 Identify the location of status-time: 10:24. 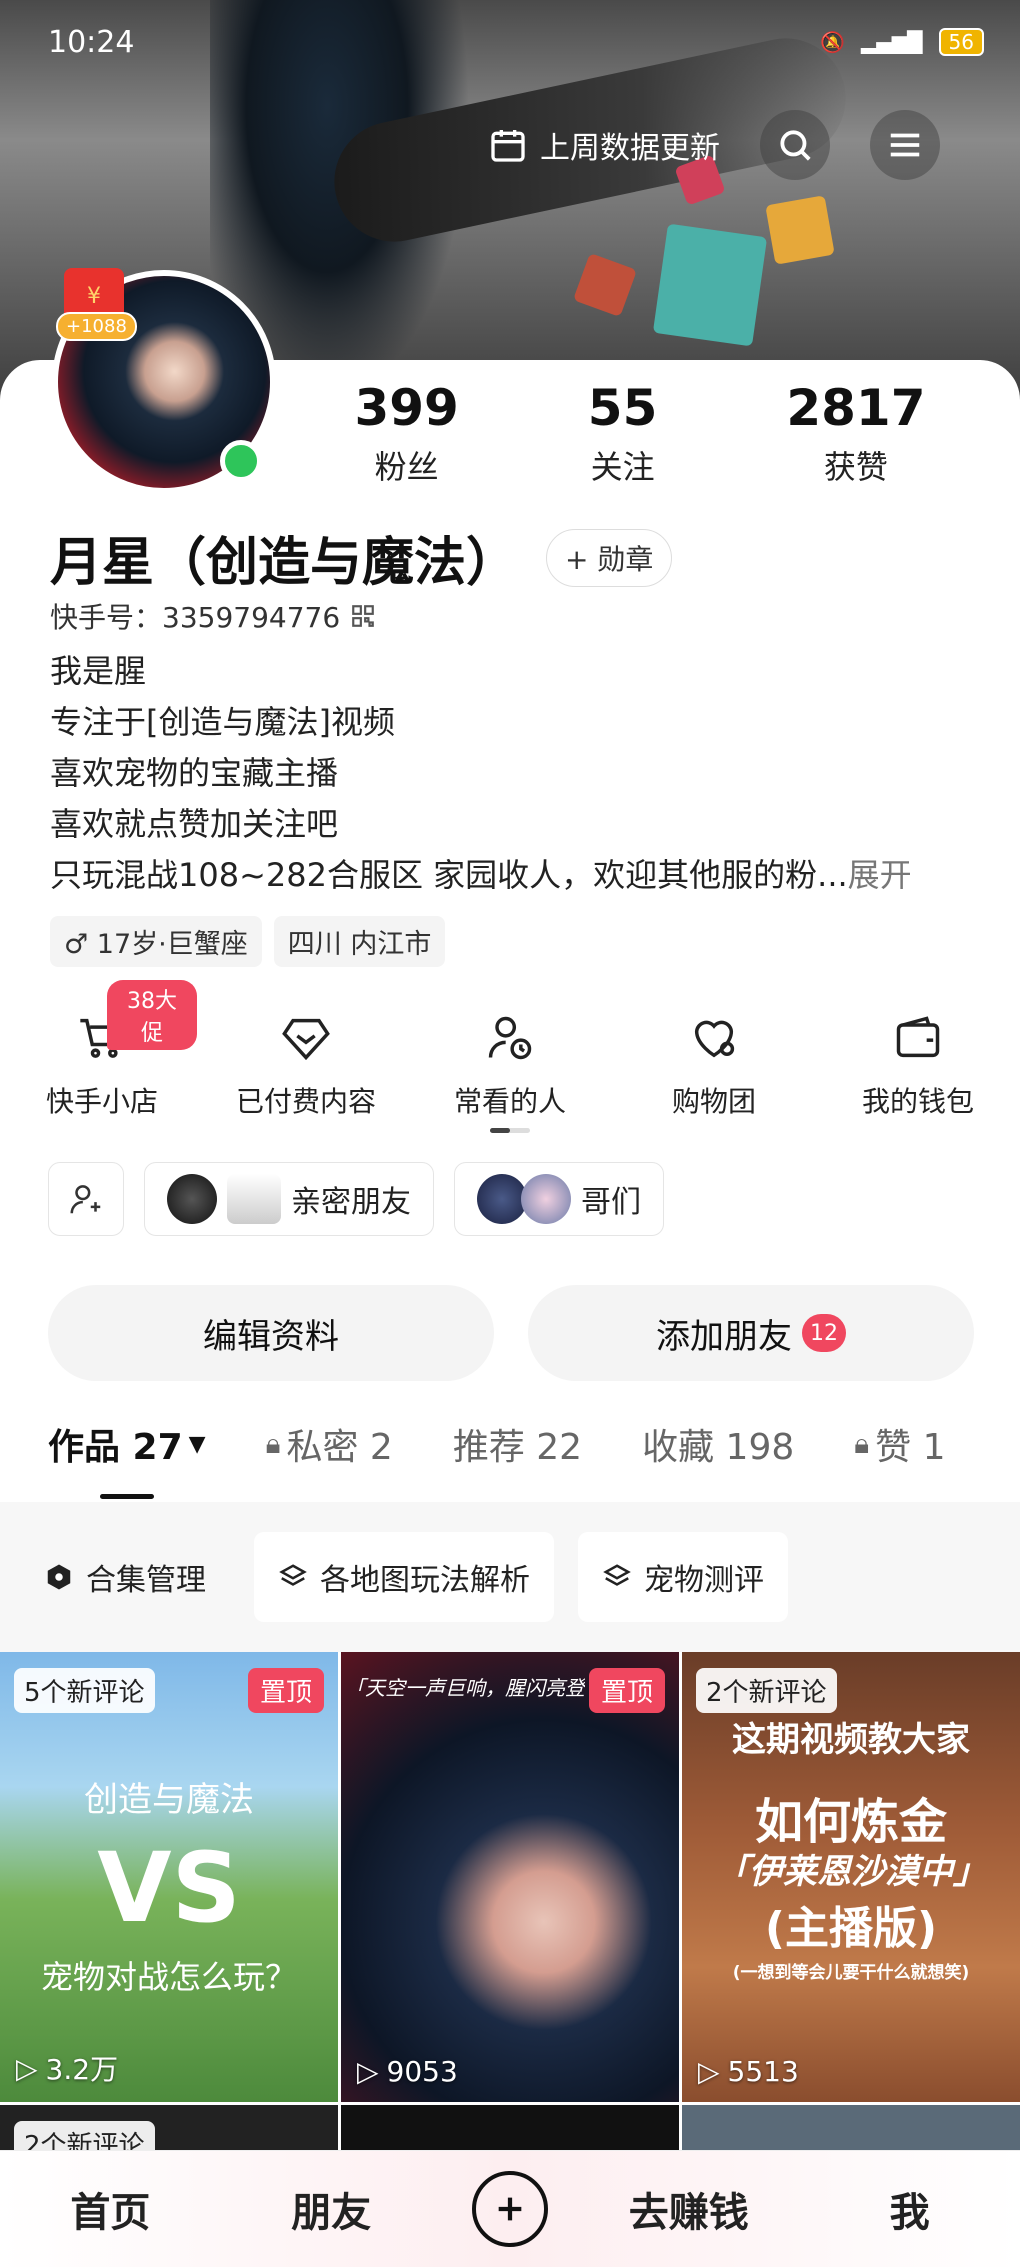
(91, 42).